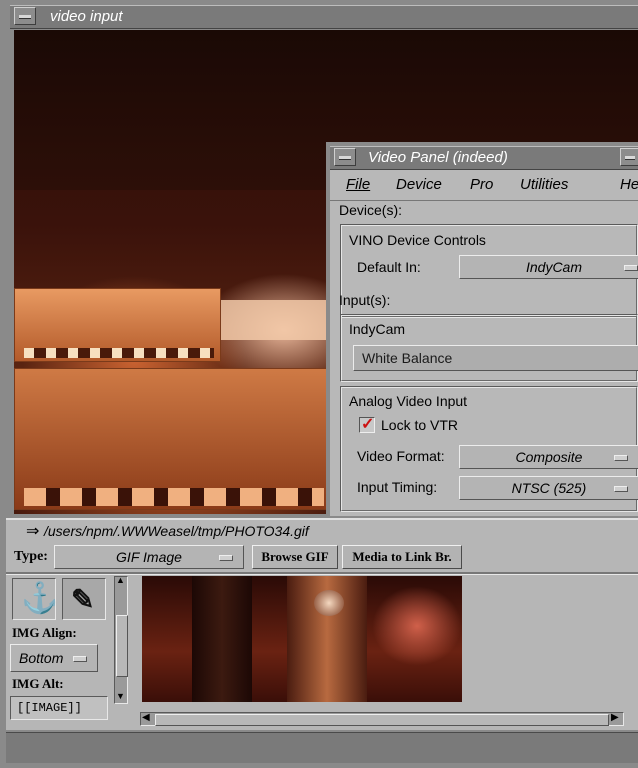  I want to click on white-balance-button: White Balance, so click(495, 358).